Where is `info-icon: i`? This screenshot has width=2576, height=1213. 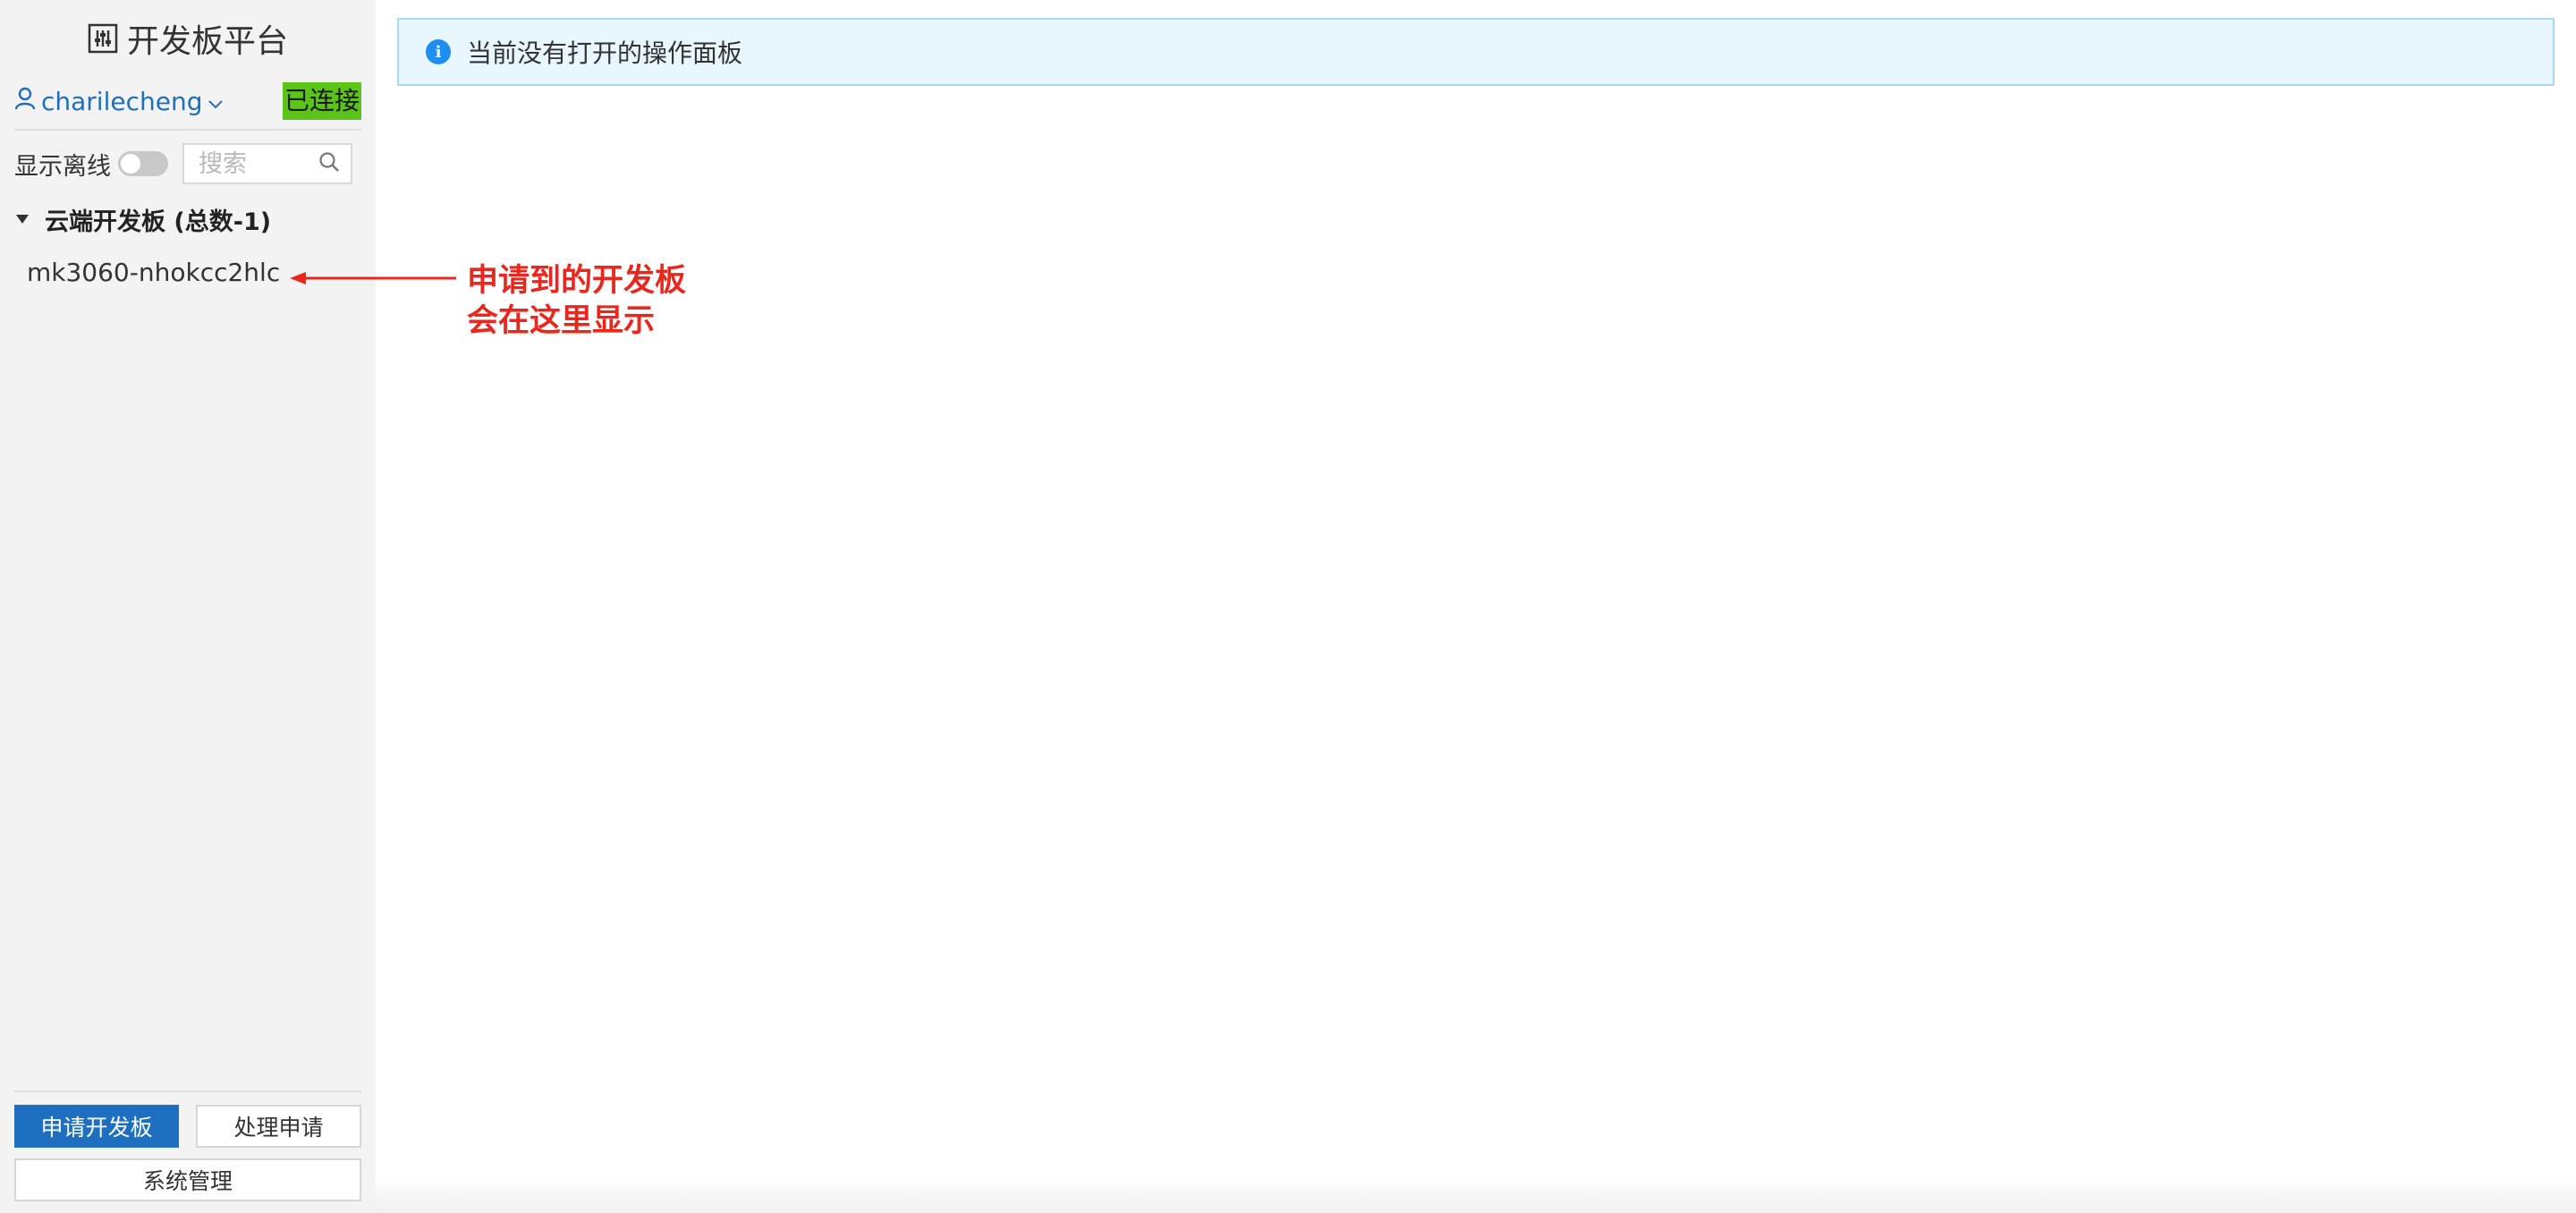
info-icon: i is located at coordinates (438, 51).